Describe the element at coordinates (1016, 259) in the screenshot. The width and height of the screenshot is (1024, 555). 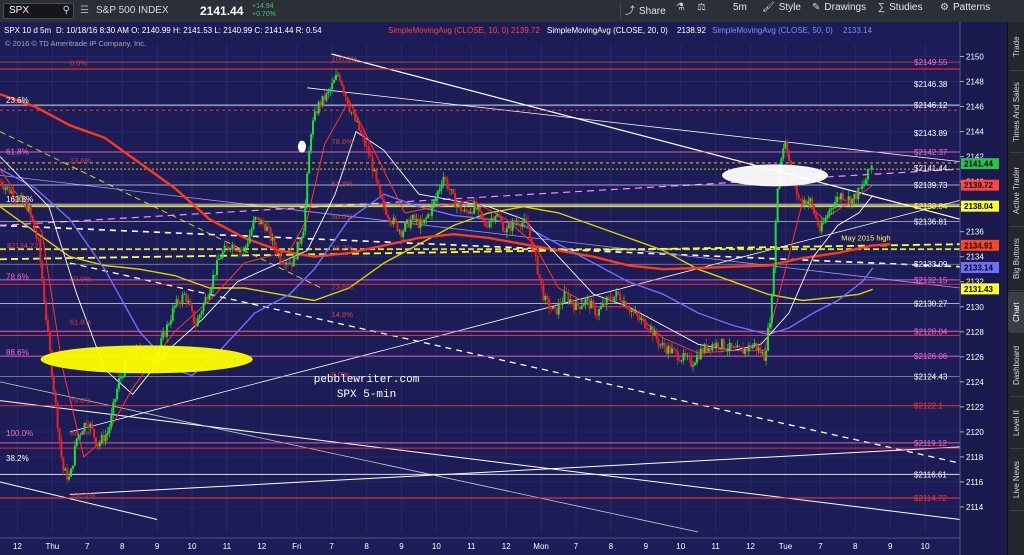
I see `sidebar-tab-big-buttons: Big Buttons` at that location.